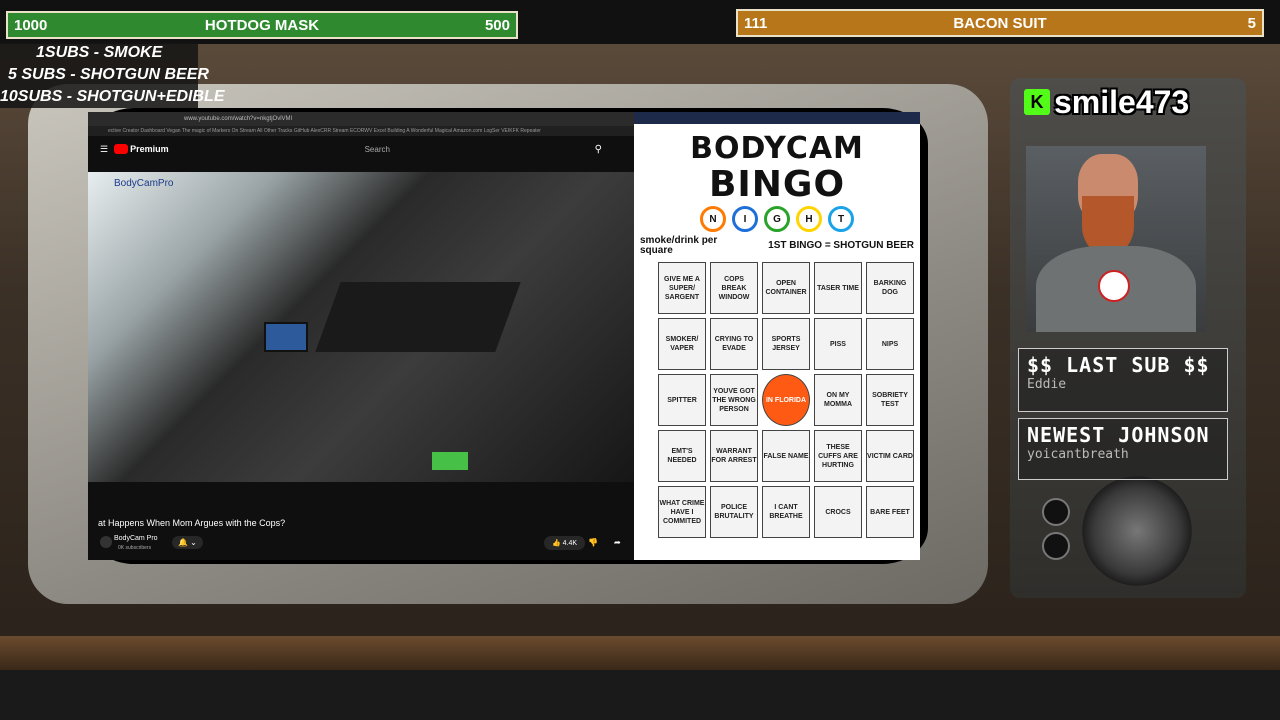 The height and width of the screenshot is (720, 1280). What do you see at coordinates (361, 119) in the screenshot?
I see `browser-url-bar: www.youtube.com/watch?v=nkgtjOvlVMI` at bounding box center [361, 119].